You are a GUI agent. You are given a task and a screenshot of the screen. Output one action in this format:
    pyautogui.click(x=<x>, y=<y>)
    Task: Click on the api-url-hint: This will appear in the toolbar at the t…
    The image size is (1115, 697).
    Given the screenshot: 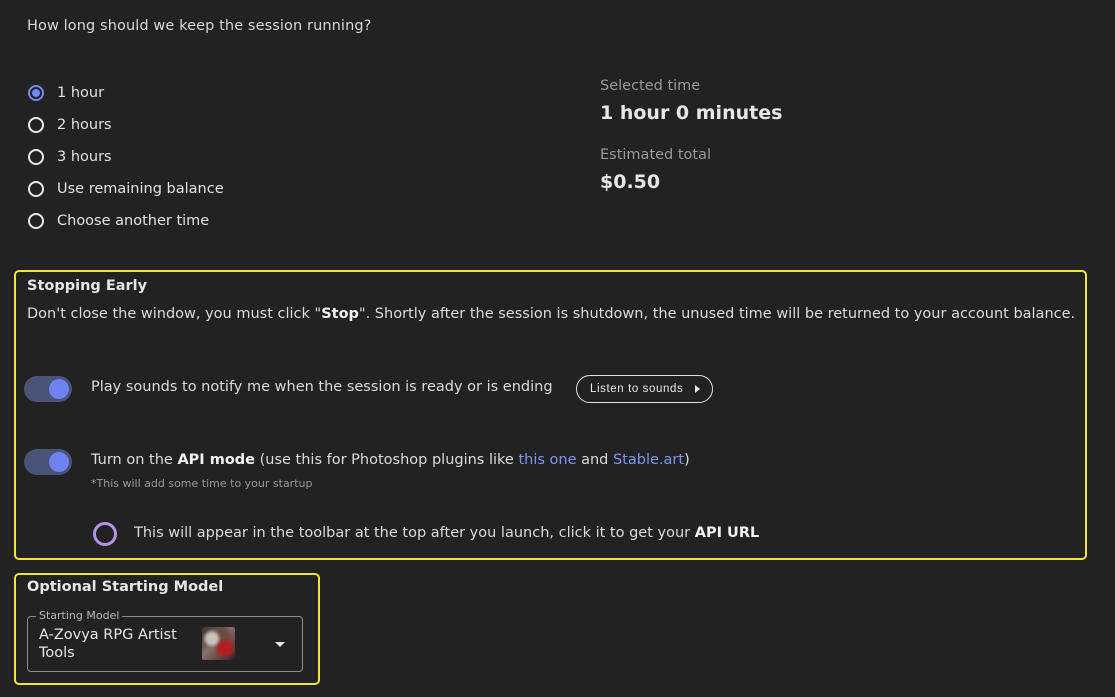 What is the action you would take?
    pyautogui.click(x=446, y=533)
    